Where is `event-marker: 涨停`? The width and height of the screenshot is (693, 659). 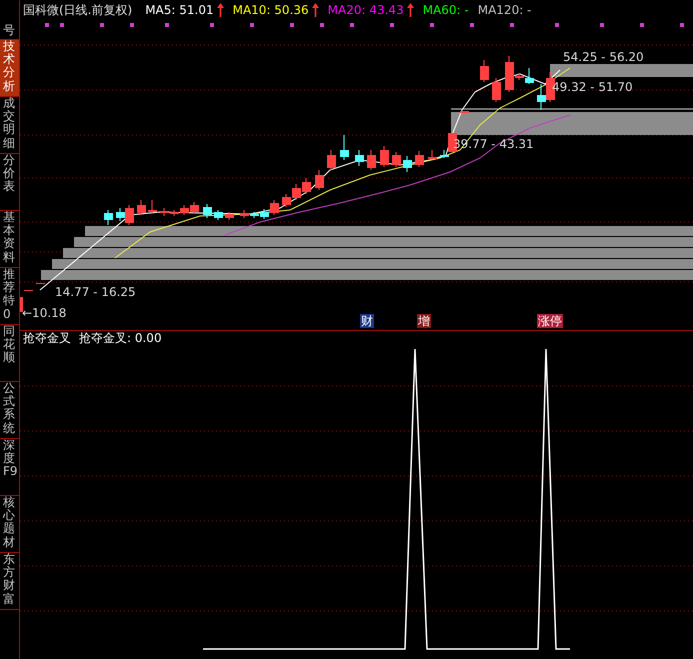 event-marker: 涨停 is located at coordinates (550, 321).